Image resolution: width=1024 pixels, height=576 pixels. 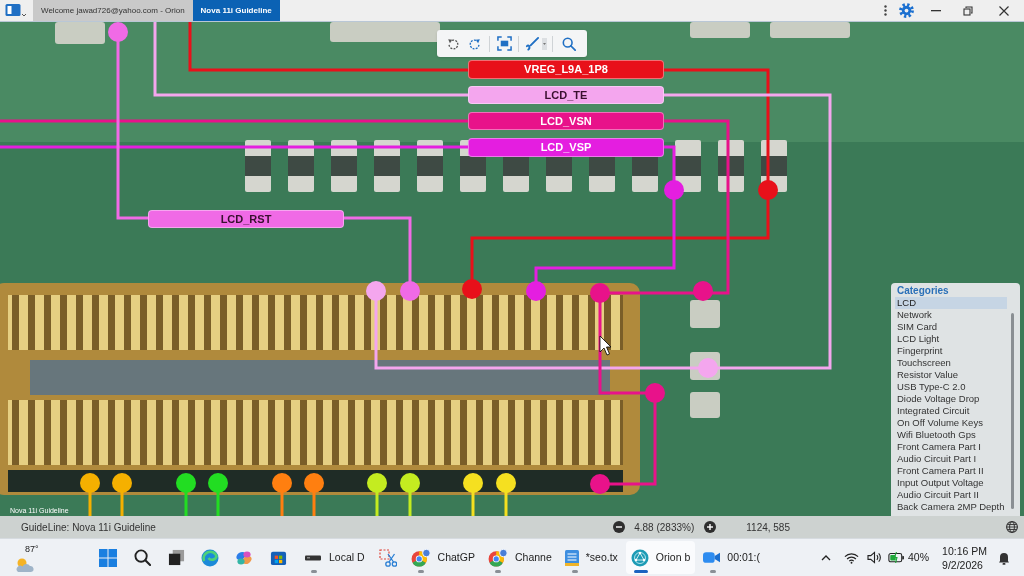 I want to click on start-menu-icon, so click(x=108, y=557).